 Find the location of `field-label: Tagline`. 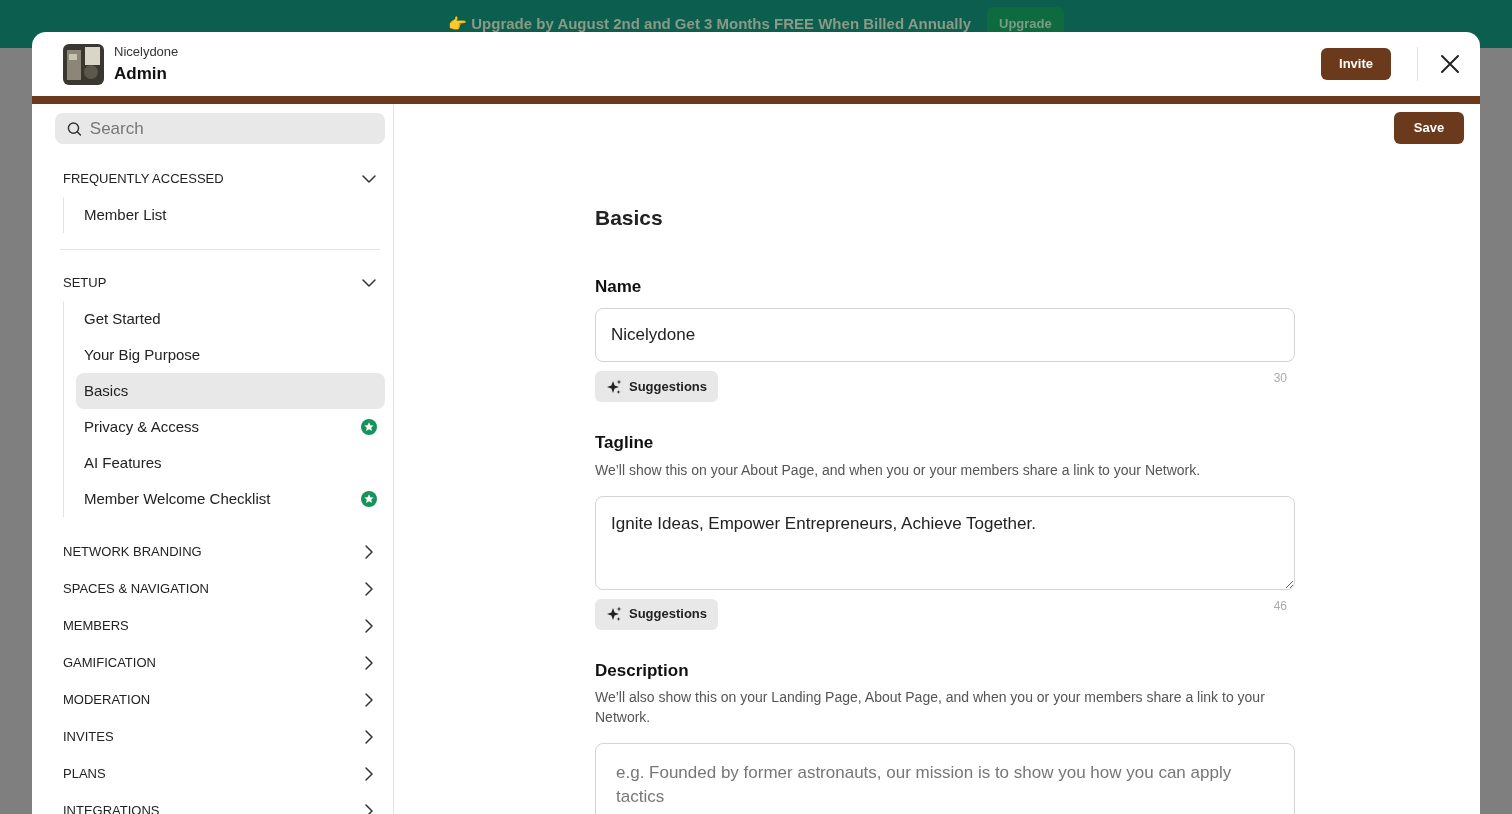

field-label: Tagline is located at coordinates (625, 443).